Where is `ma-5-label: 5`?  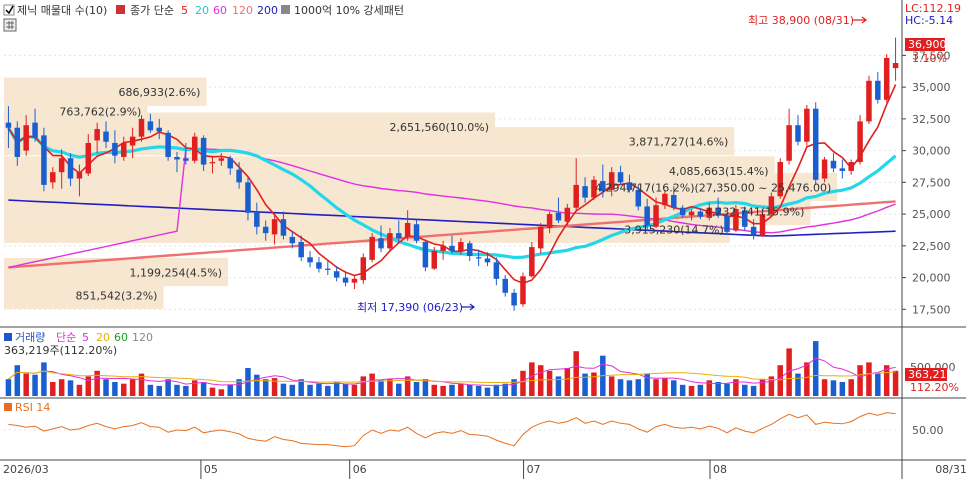 ma-5-label: 5 is located at coordinates (184, 10).